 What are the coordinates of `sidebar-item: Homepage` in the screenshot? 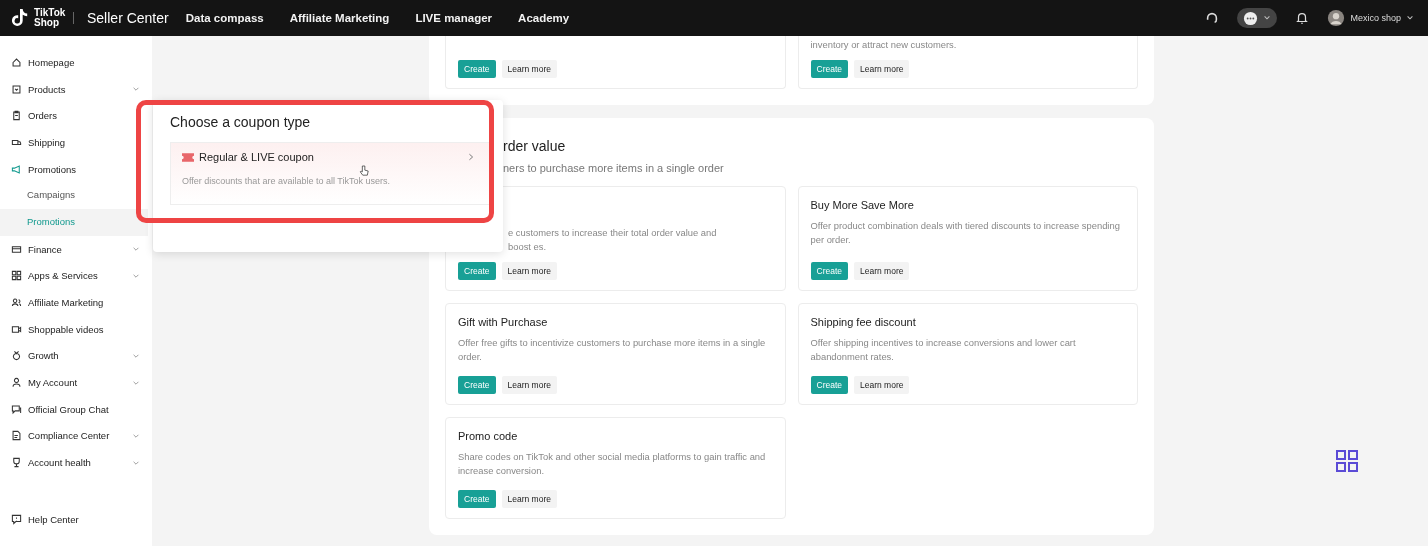 It's located at (76, 62).